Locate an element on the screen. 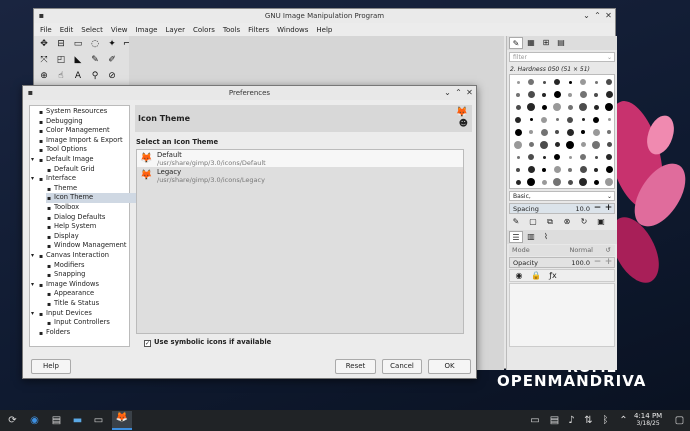 This screenshot has width=690, height=431. gradients-tab-icon: ▤ is located at coordinates (561, 43).